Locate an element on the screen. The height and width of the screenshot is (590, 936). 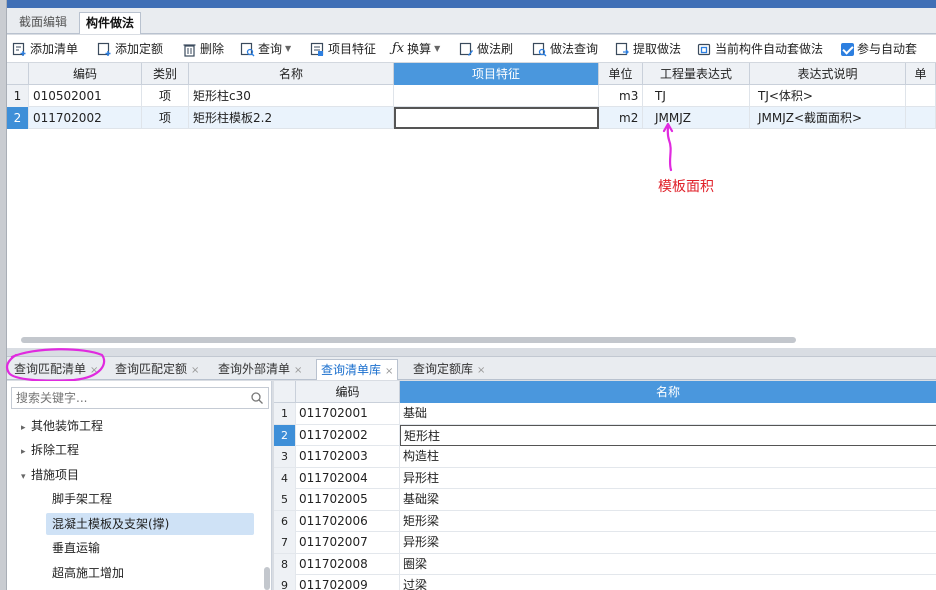
cell-code: 011702009 is located at coordinates (348, 582).